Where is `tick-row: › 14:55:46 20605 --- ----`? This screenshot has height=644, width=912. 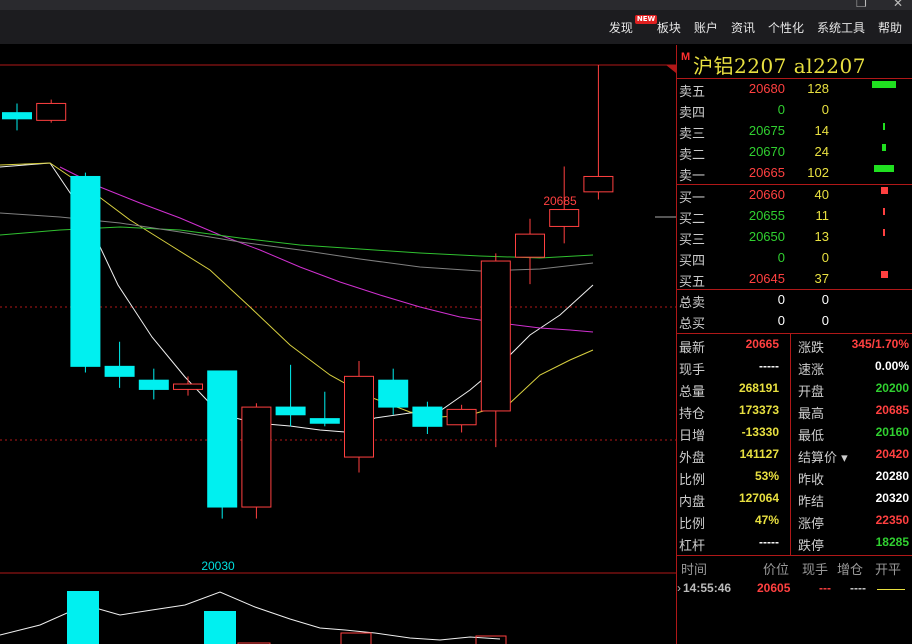
tick-row: › 14:55:46 20605 --- ---- is located at coordinates (794, 589).